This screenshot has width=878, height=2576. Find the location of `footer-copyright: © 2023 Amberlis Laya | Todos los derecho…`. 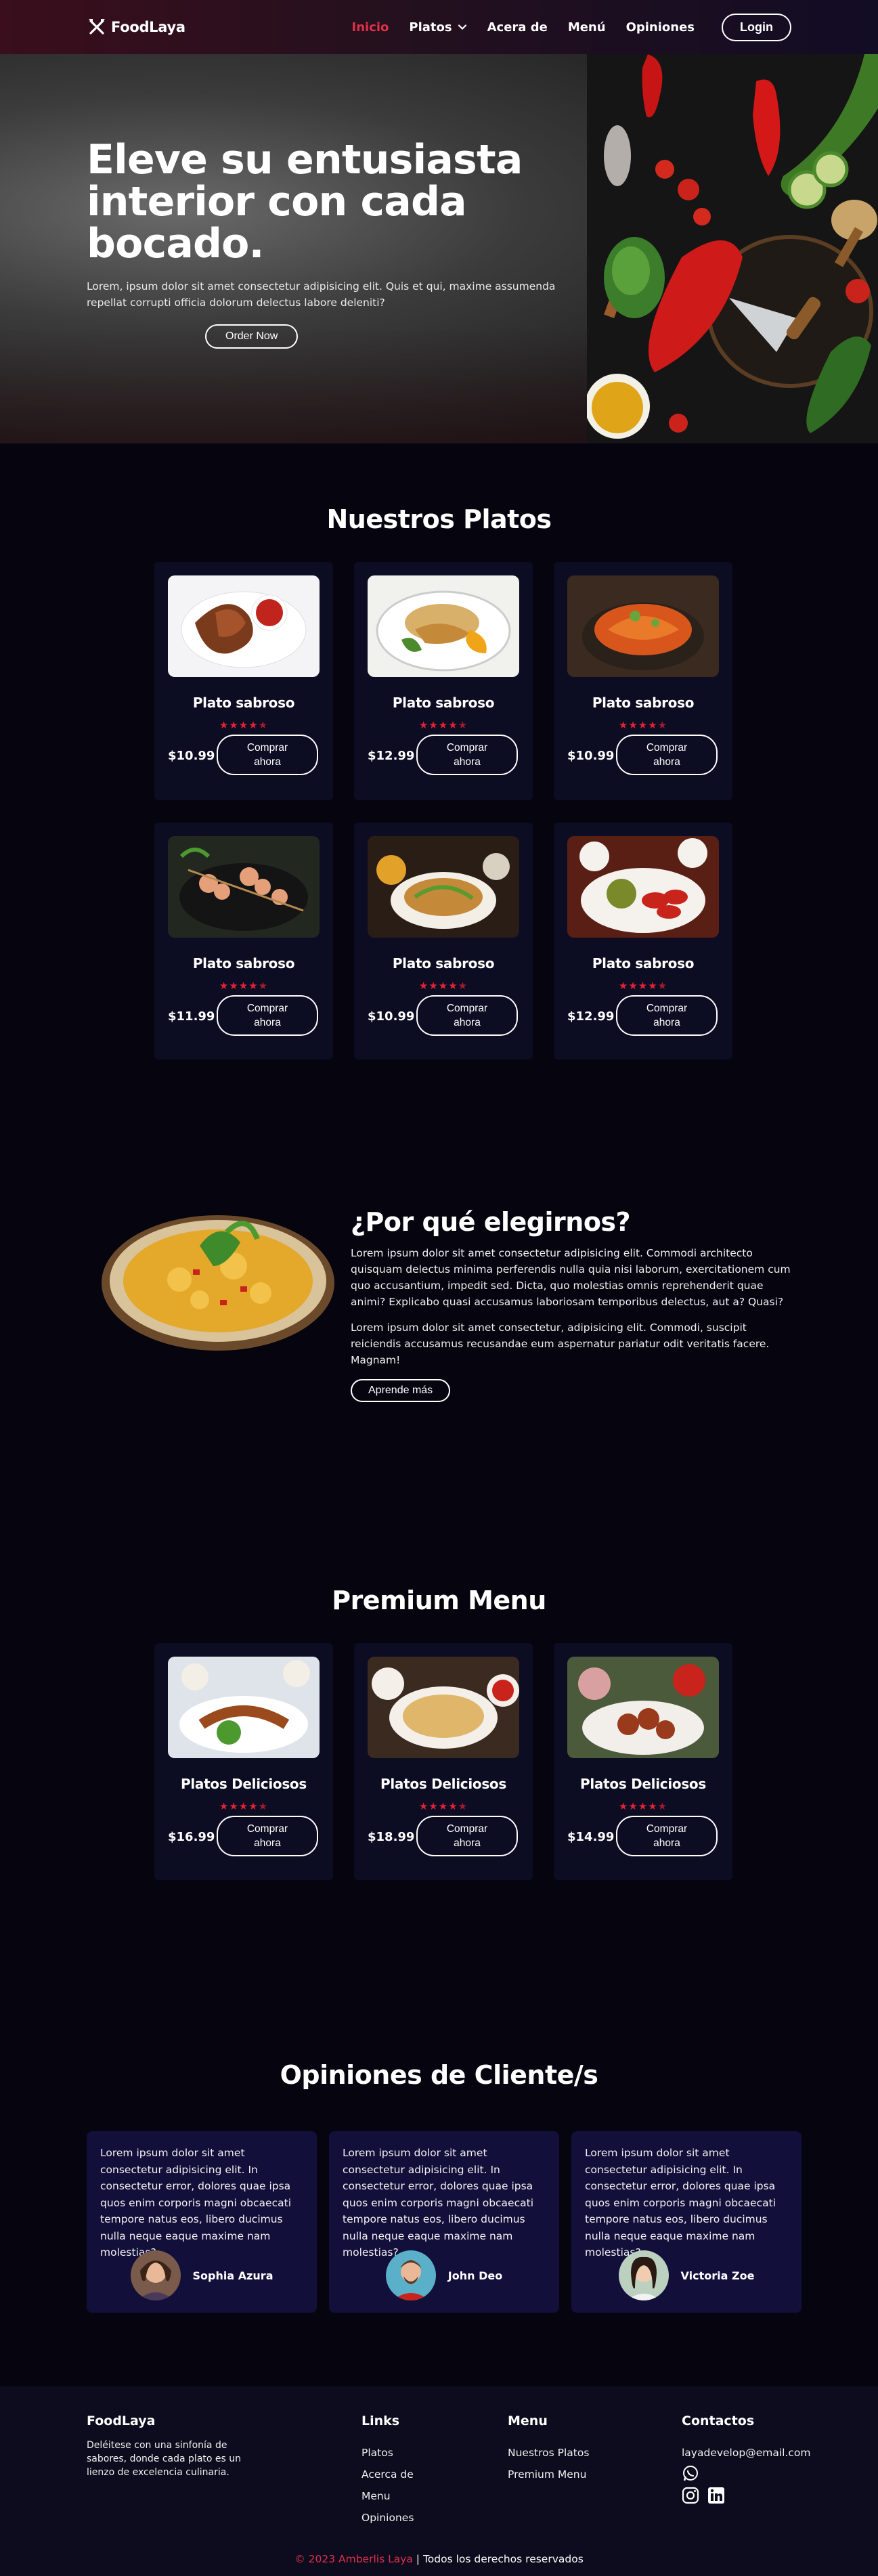

footer-copyright: © 2023 Amberlis Laya | Todos los derecho… is located at coordinates (439, 2559).